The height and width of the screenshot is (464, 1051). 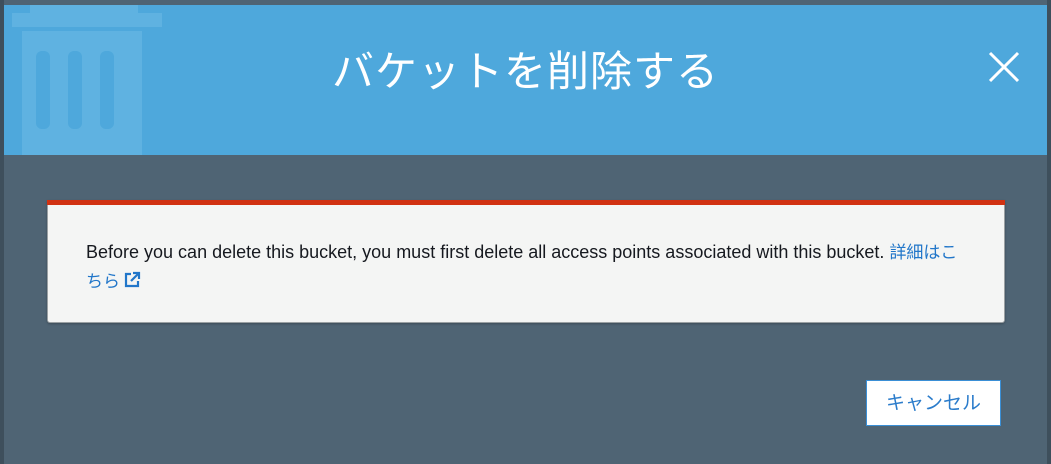 I want to click on cancel-button: キャンセル, so click(x=933, y=403).